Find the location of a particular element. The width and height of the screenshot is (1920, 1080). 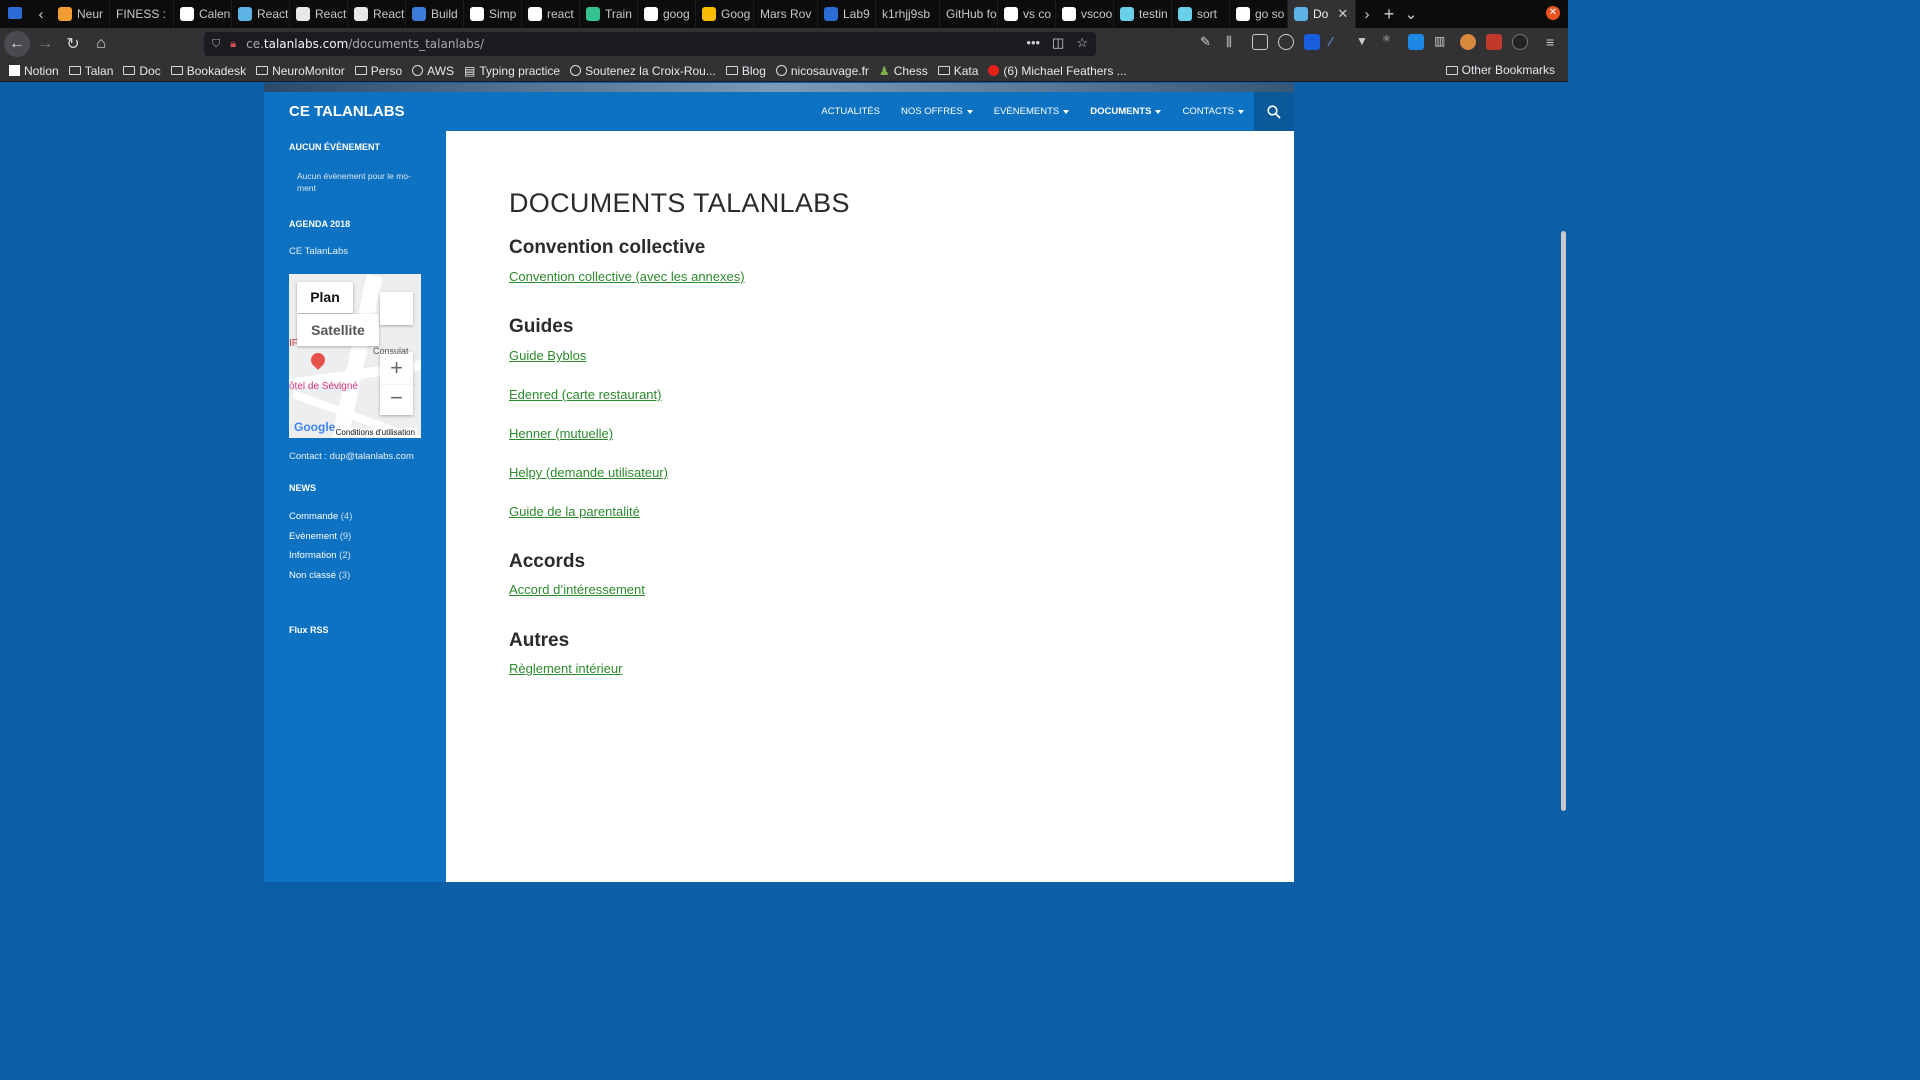

map-marker-icon is located at coordinates (318, 360).